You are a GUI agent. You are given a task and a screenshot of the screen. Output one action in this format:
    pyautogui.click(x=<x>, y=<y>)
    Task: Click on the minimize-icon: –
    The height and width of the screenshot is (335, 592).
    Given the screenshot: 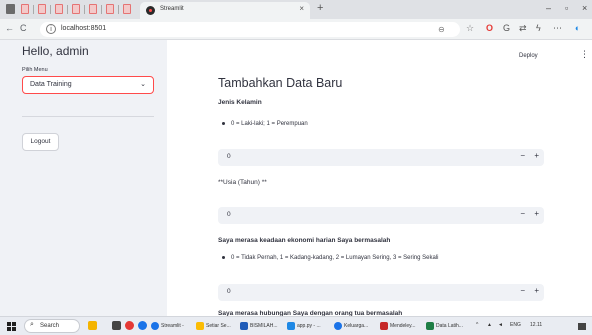 What is the action you would take?
    pyautogui.click(x=548, y=8)
    